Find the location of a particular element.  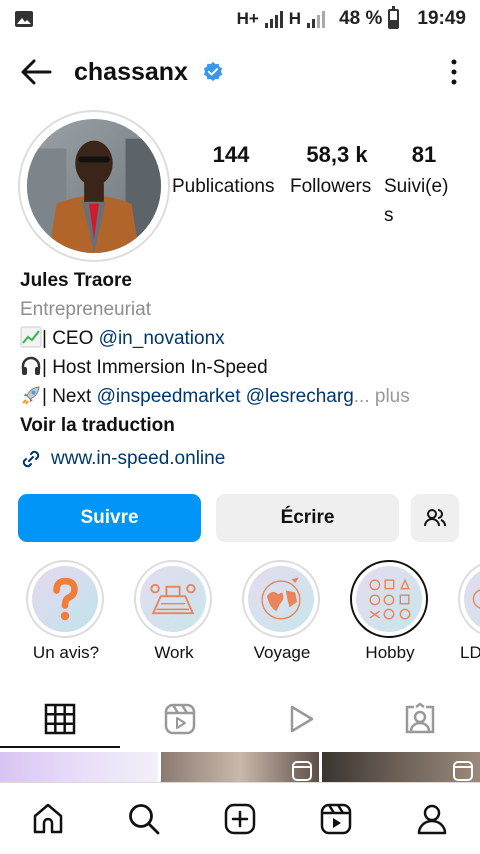

network-type-label: H+ is located at coordinates (247, 18).